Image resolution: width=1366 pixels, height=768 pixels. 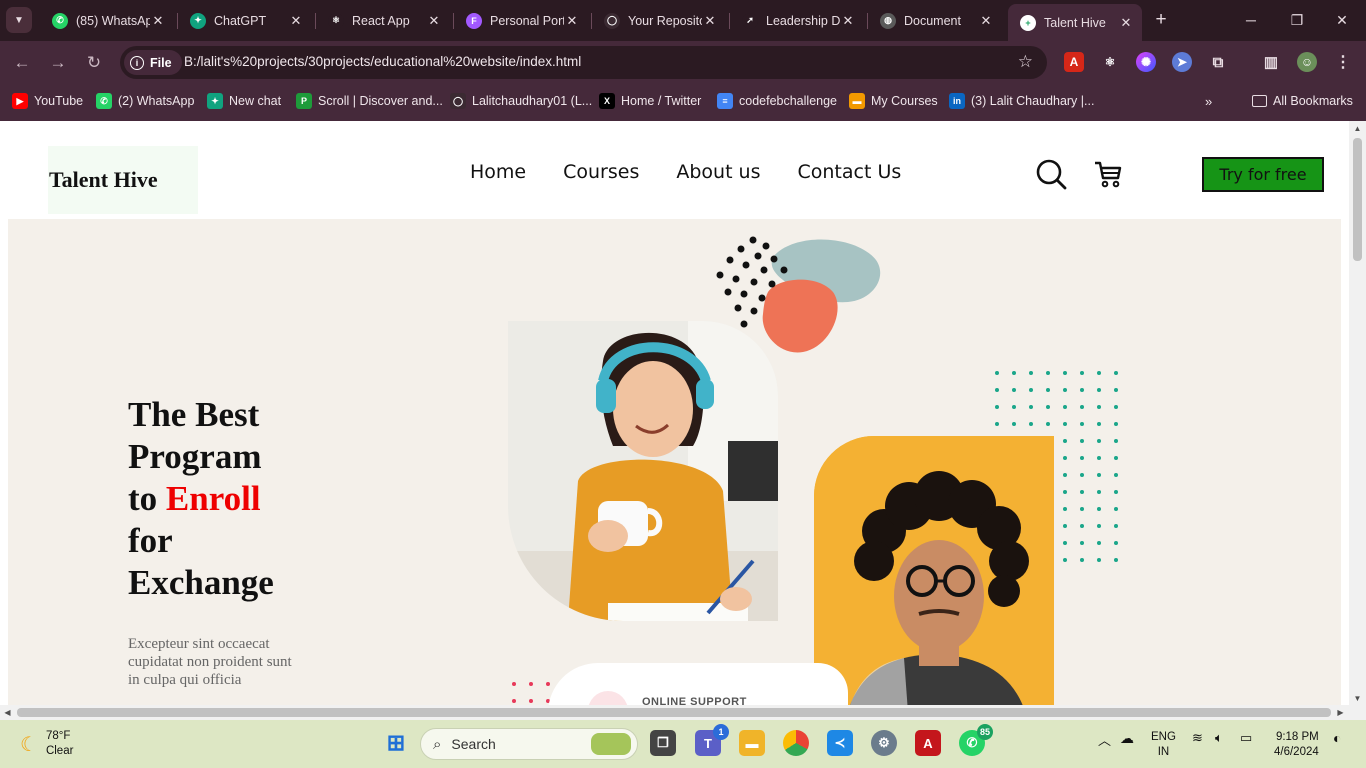 What do you see at coordinates (145, 101) in the screenshot?
I see `bookmark-item: ✆ (2) WhatsApp` at bounding box center [145, 101].